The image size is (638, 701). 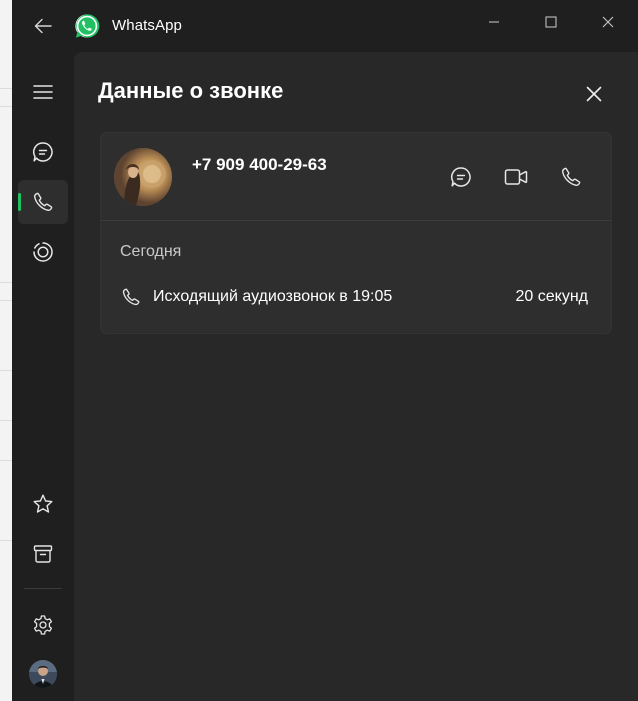 I want to click on sidebar-item-menu, so click(x=43, y=92).